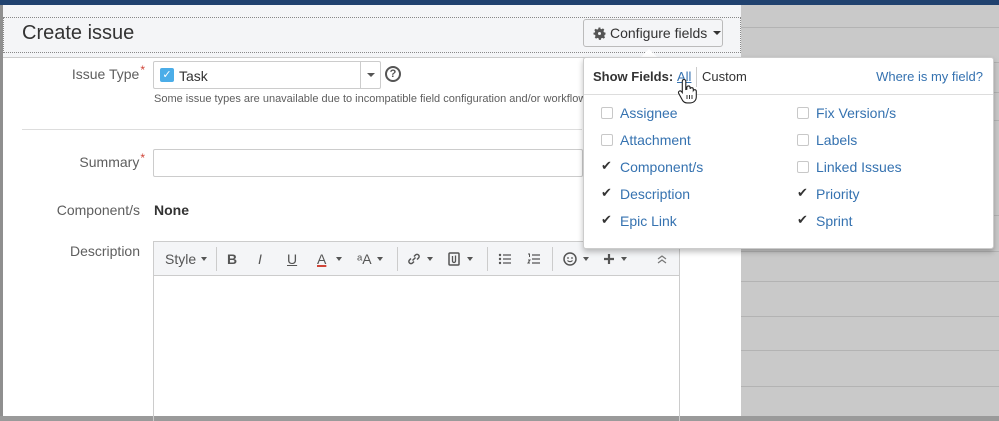 Image resolution: width=999 pixels, height=421 pixels. Describe the element at coordinates (655, 140) in the screenshot. I see `field-option-label: Attachment` at that location.